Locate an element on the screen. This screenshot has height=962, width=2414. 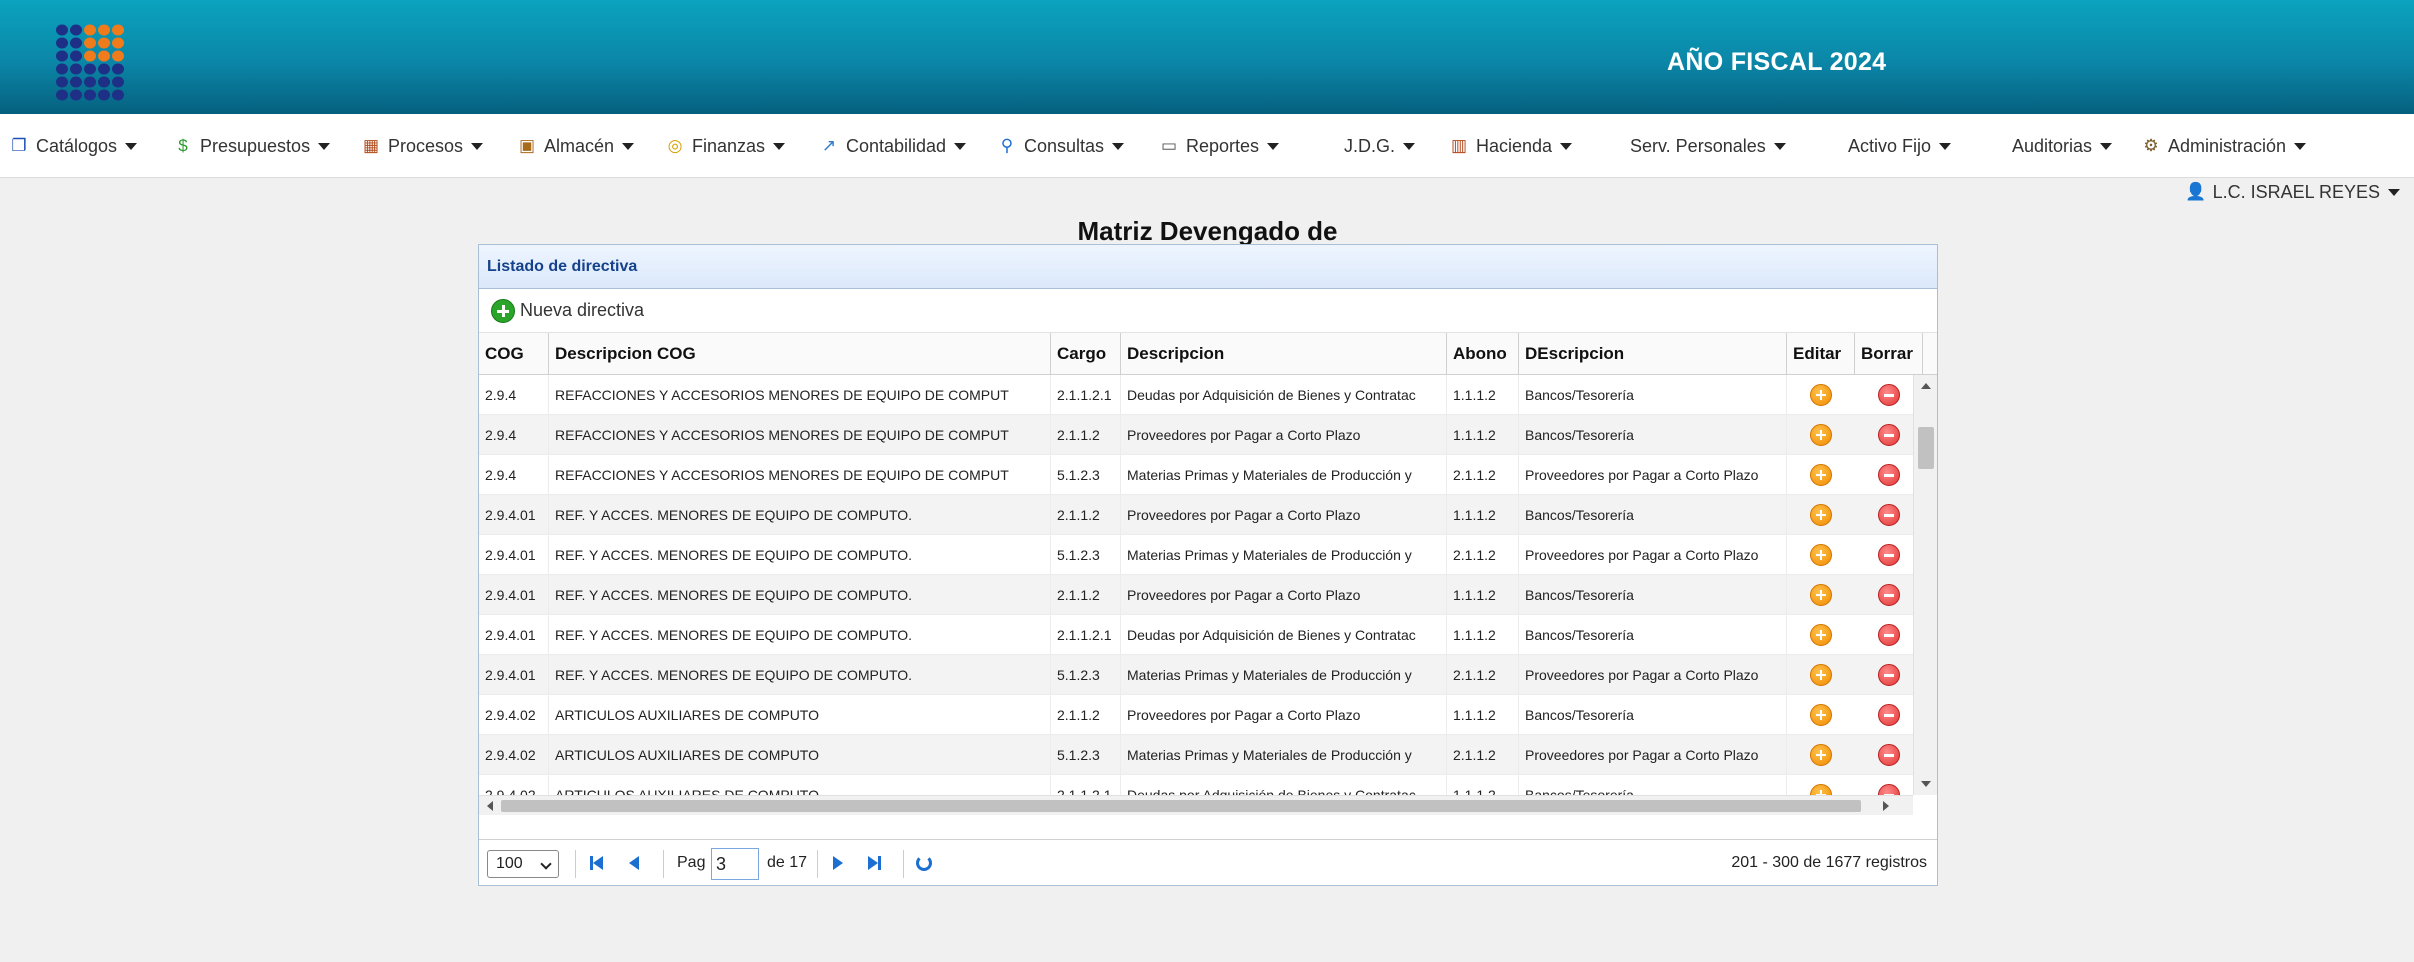
column-header: Editar is located at coordinates (1821, 354).